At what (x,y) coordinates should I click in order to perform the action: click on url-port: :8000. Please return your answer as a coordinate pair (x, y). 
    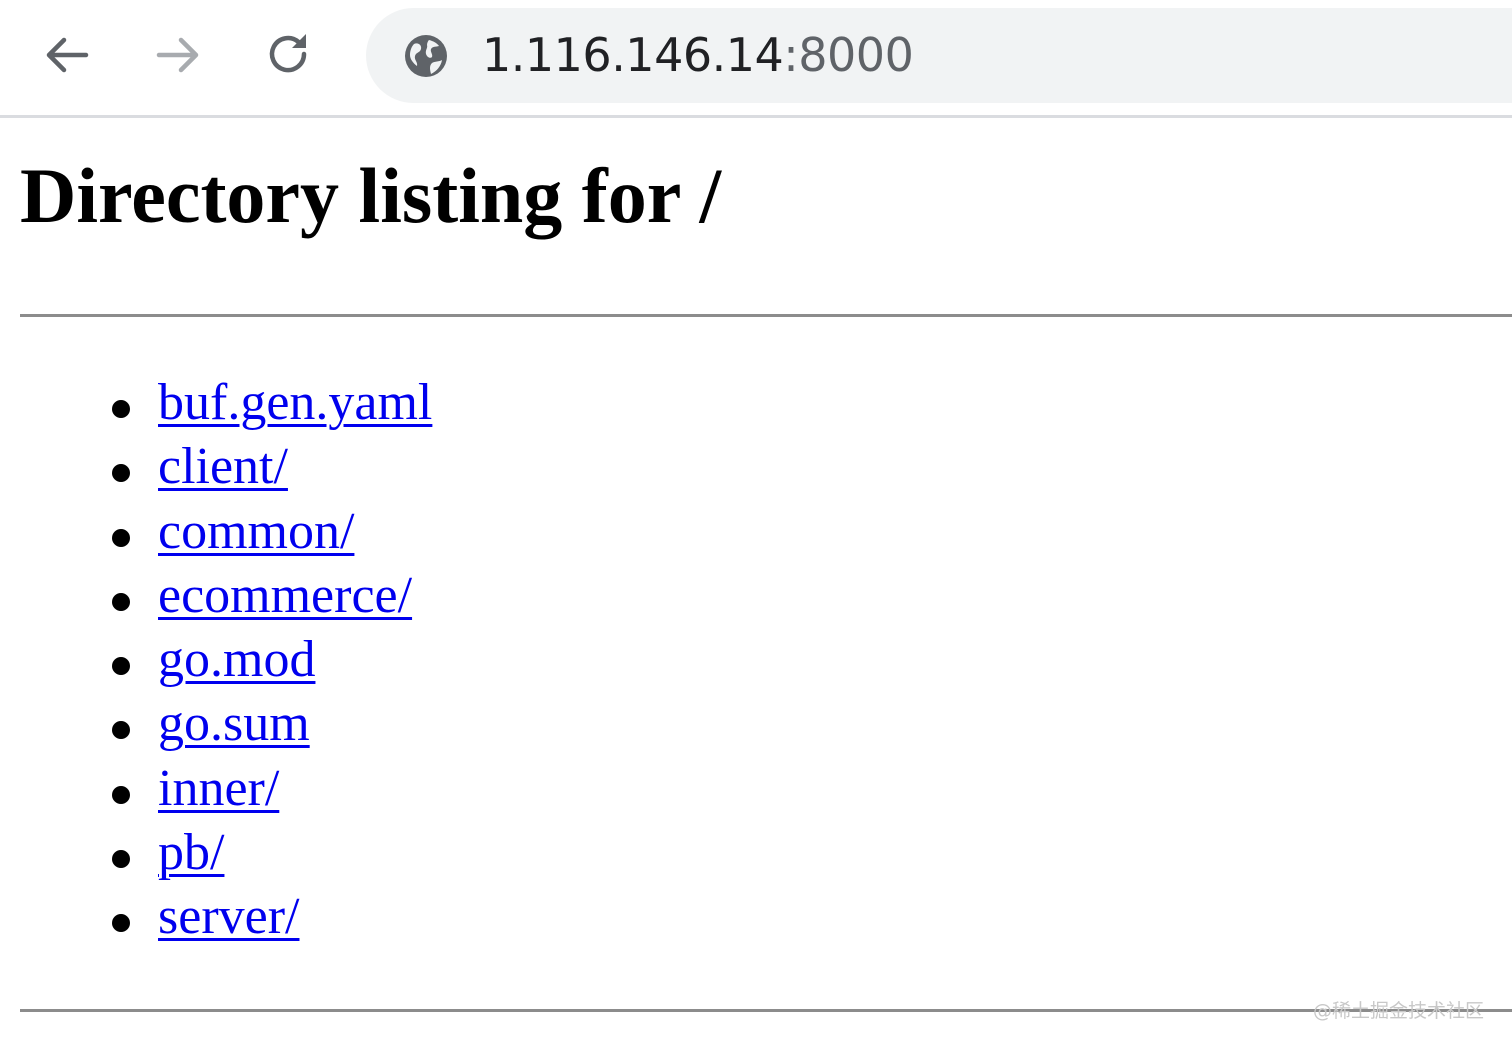
    Looking at the image, I should click on (848, 55).